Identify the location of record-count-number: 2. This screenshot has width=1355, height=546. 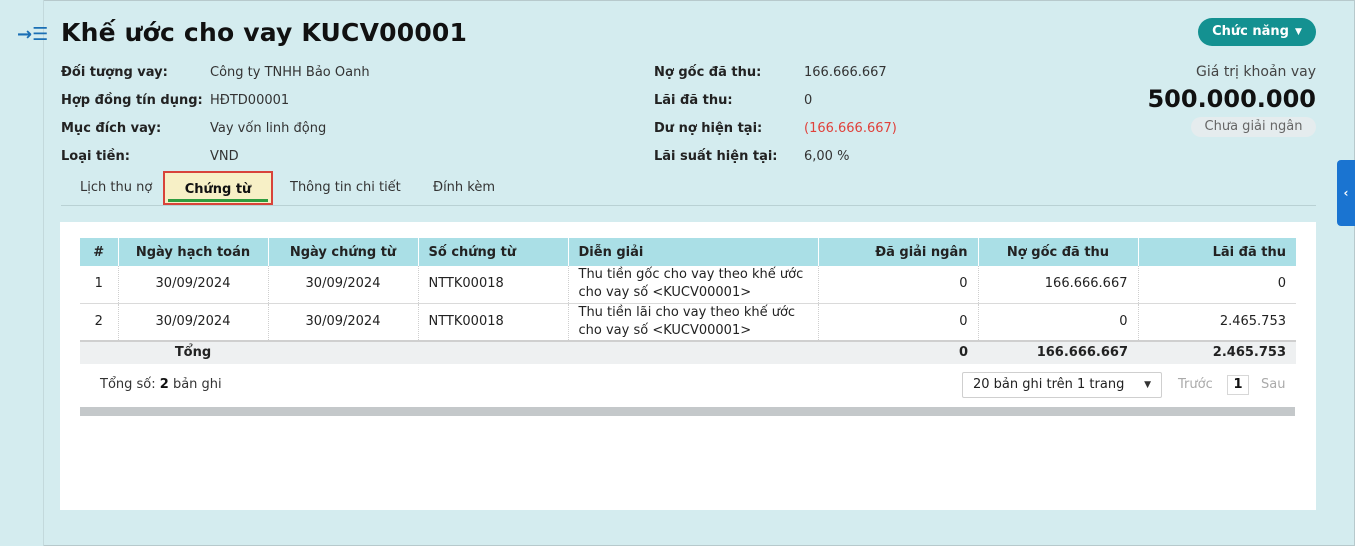
(164, 384).